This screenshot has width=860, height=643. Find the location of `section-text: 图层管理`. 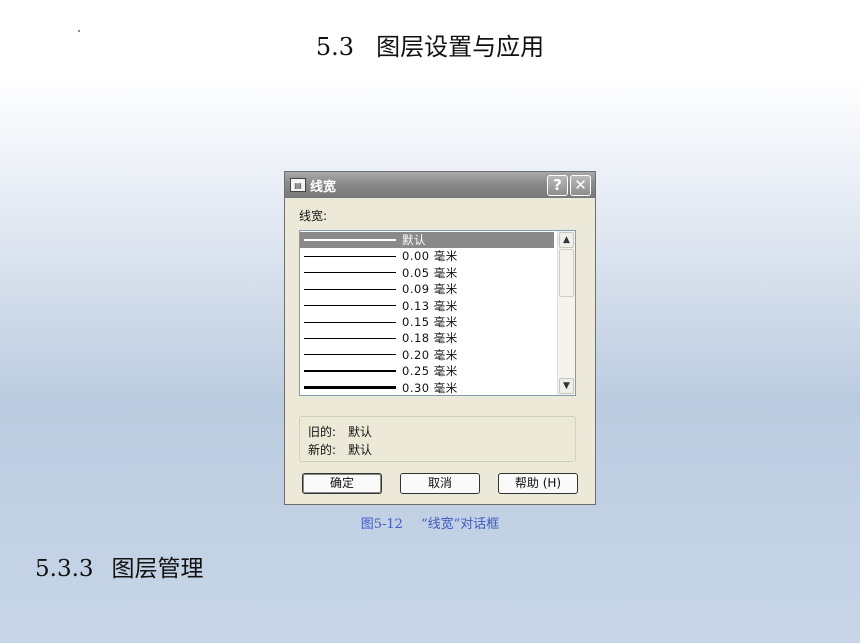

section-text: 图层管理 is located at coordinates (157, 569).